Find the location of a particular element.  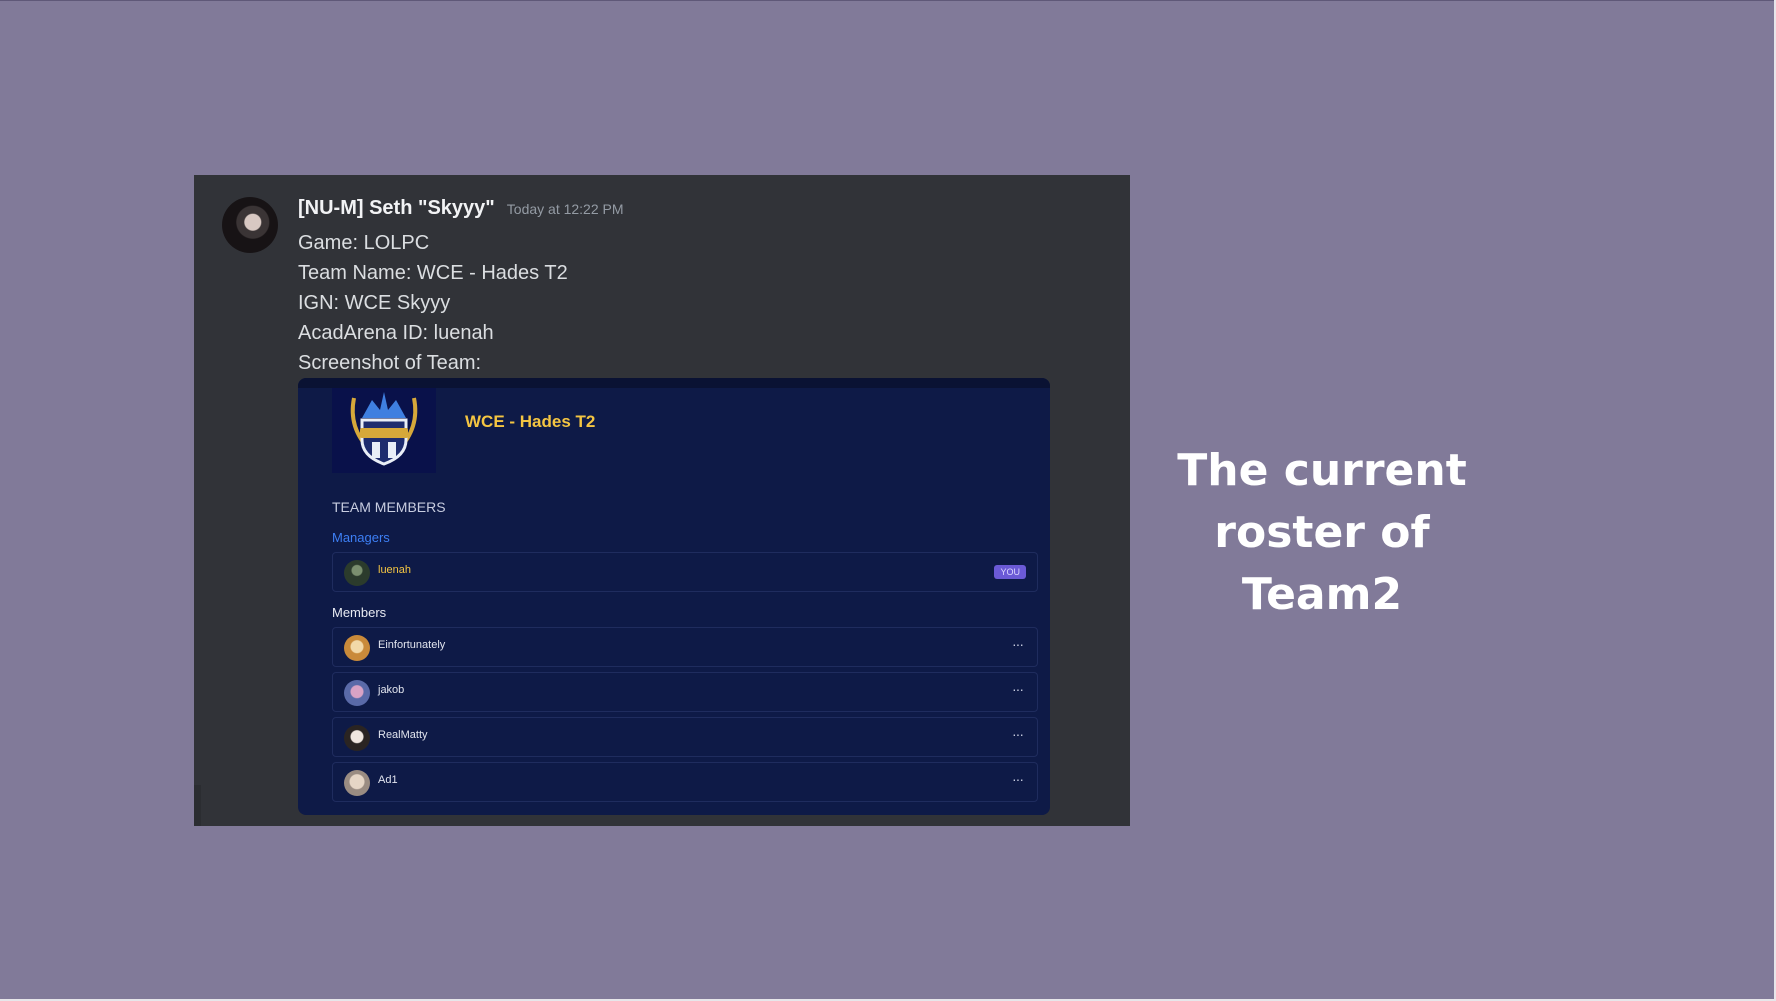

author-avatar is located at coordinates (250, 225).